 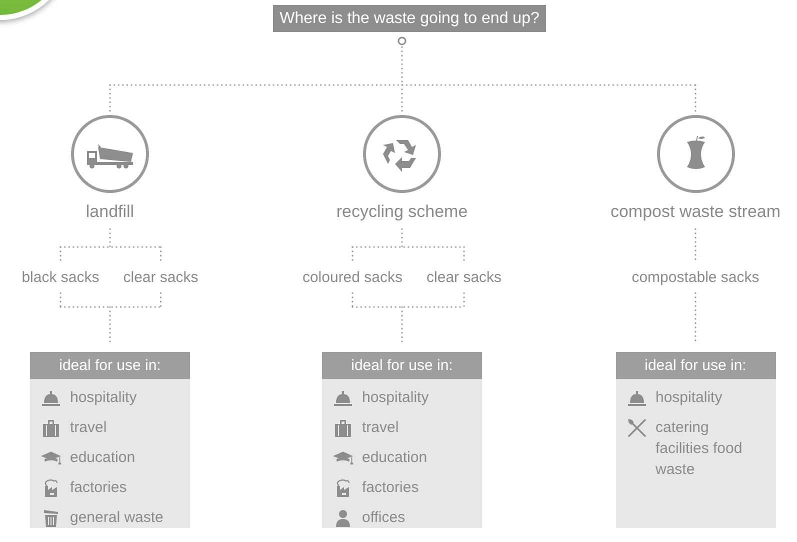 What do you see at coordinates (384, 518) in the screenshot?
I see `use-item: offices` at bounding box center [384, 518].